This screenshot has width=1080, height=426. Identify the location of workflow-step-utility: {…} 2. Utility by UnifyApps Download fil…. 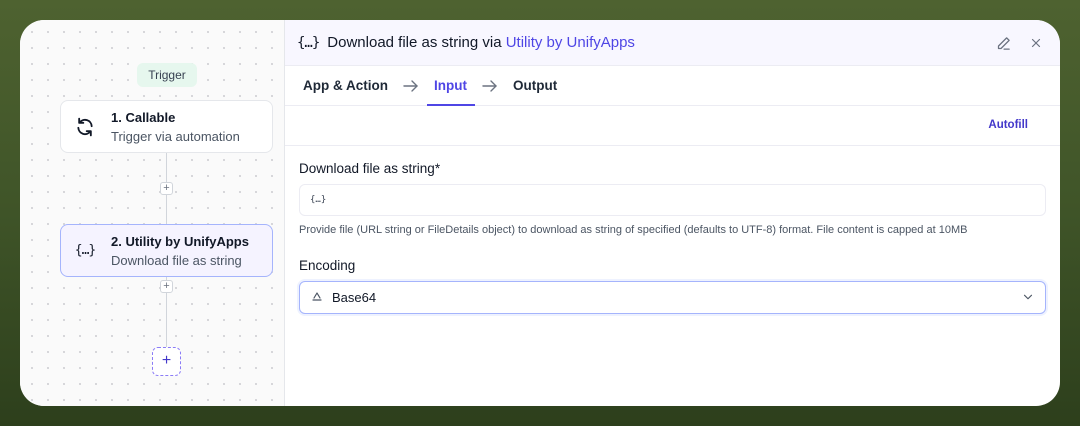
(166, 250).